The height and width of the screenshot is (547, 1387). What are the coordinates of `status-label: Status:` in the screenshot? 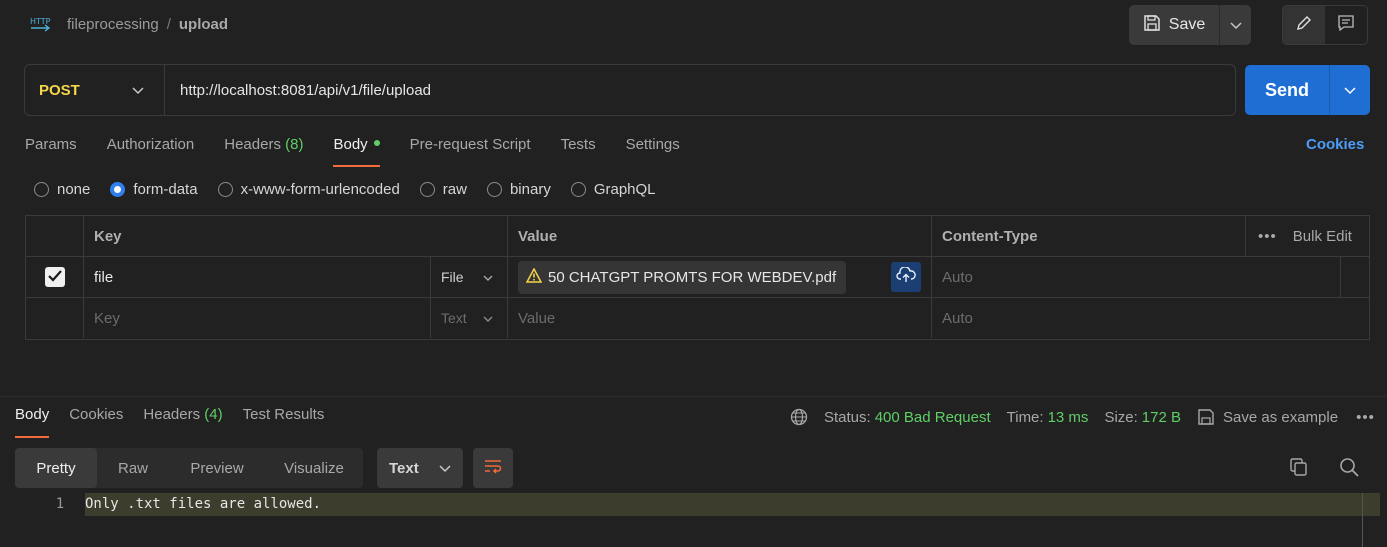 It's located at (847, 417).